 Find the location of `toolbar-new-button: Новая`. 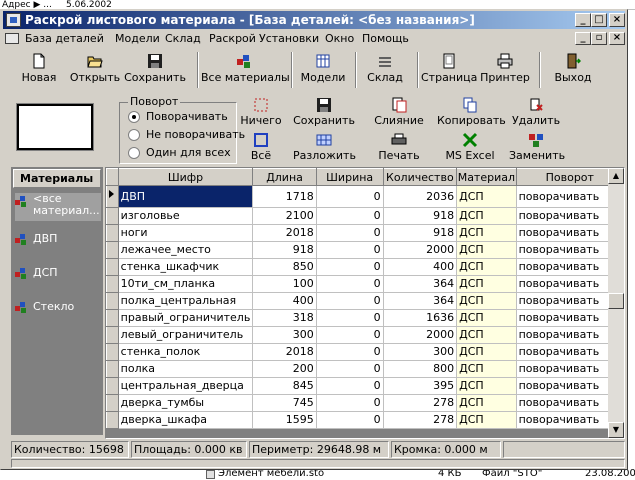

toolbar-new-button: Новая is located at coordinates (39, 70).